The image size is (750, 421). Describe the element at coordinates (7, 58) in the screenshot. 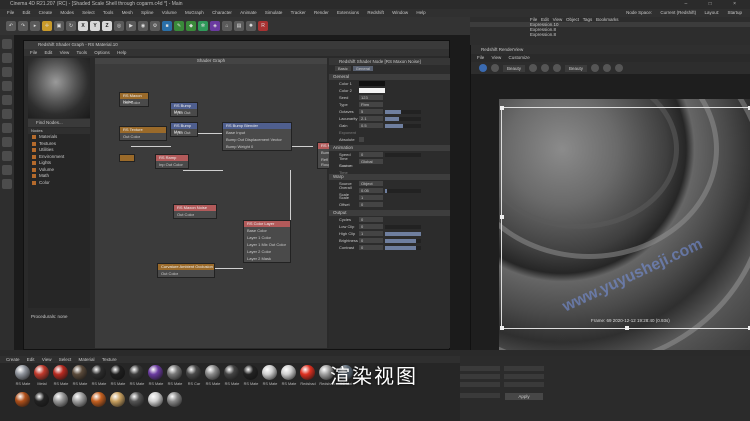

I see `texture-mode-icon` at that location.